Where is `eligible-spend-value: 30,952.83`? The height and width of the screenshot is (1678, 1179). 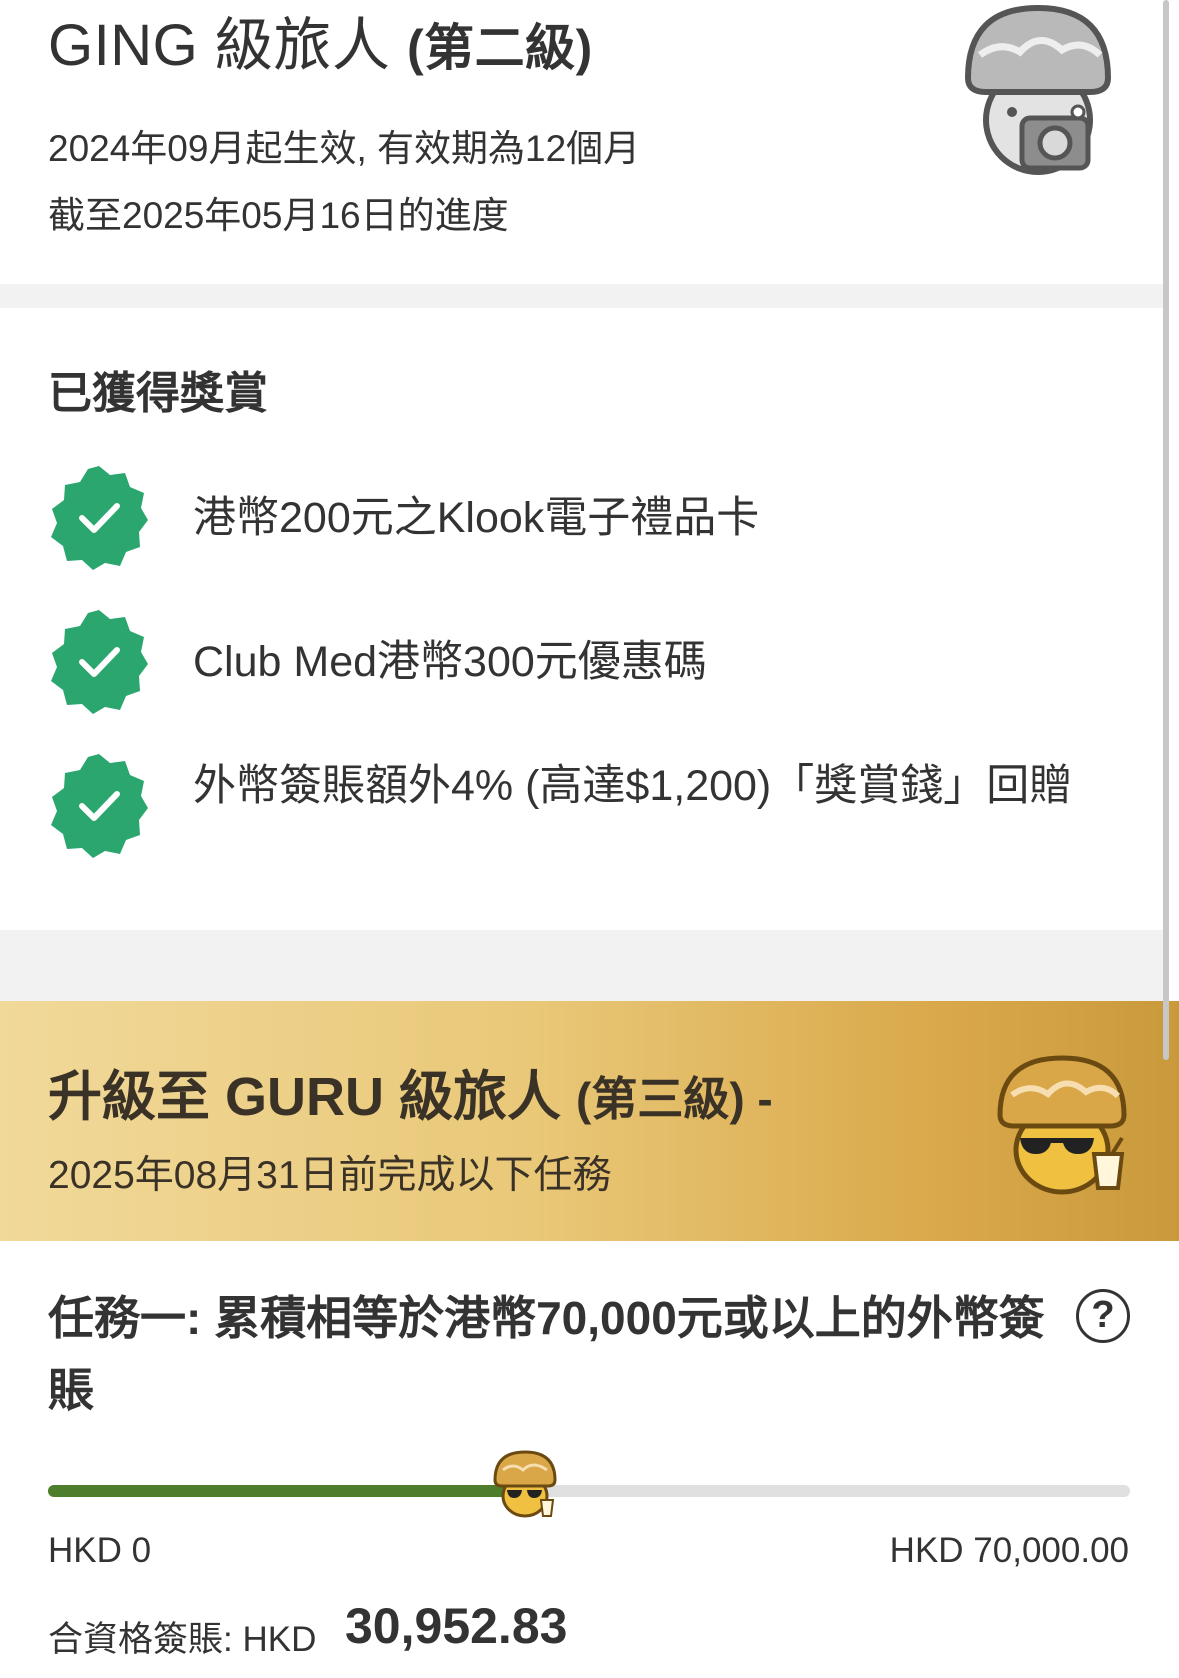
eligible-spend-value: 30,952.83 is located at coordinates (456, 1626).